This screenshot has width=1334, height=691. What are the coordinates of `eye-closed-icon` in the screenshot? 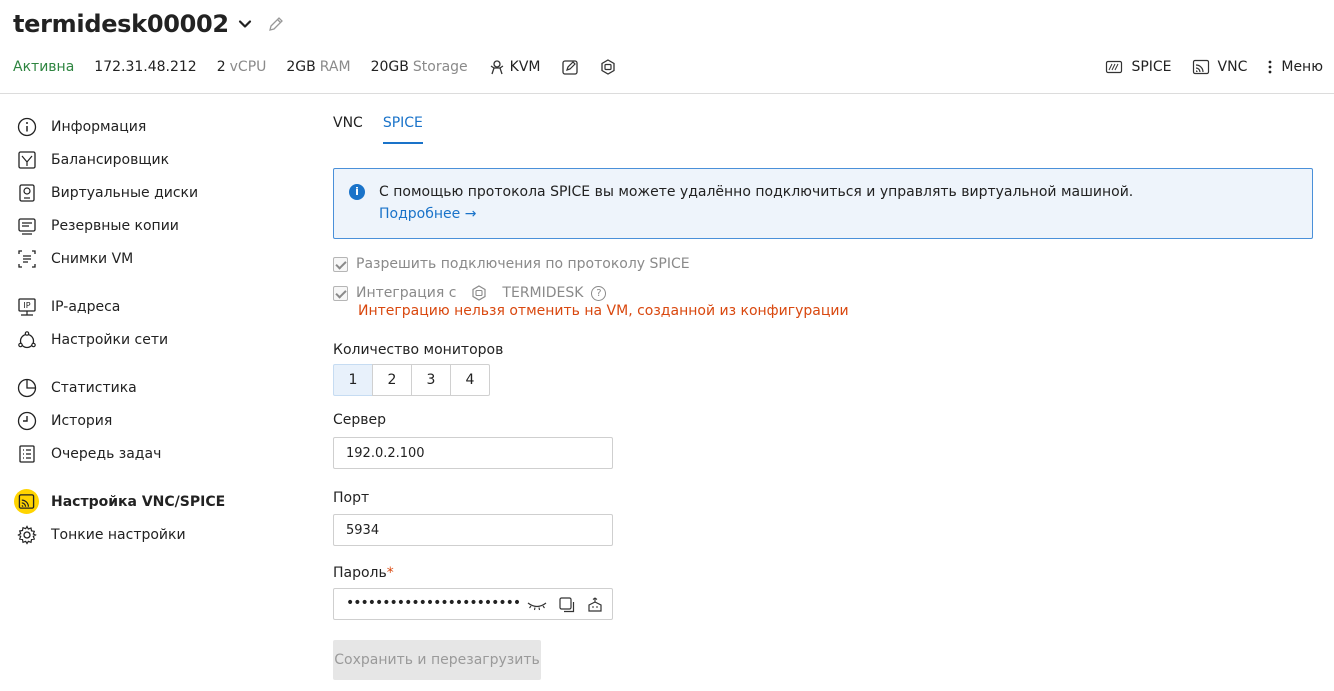 It's located at (537, 605).